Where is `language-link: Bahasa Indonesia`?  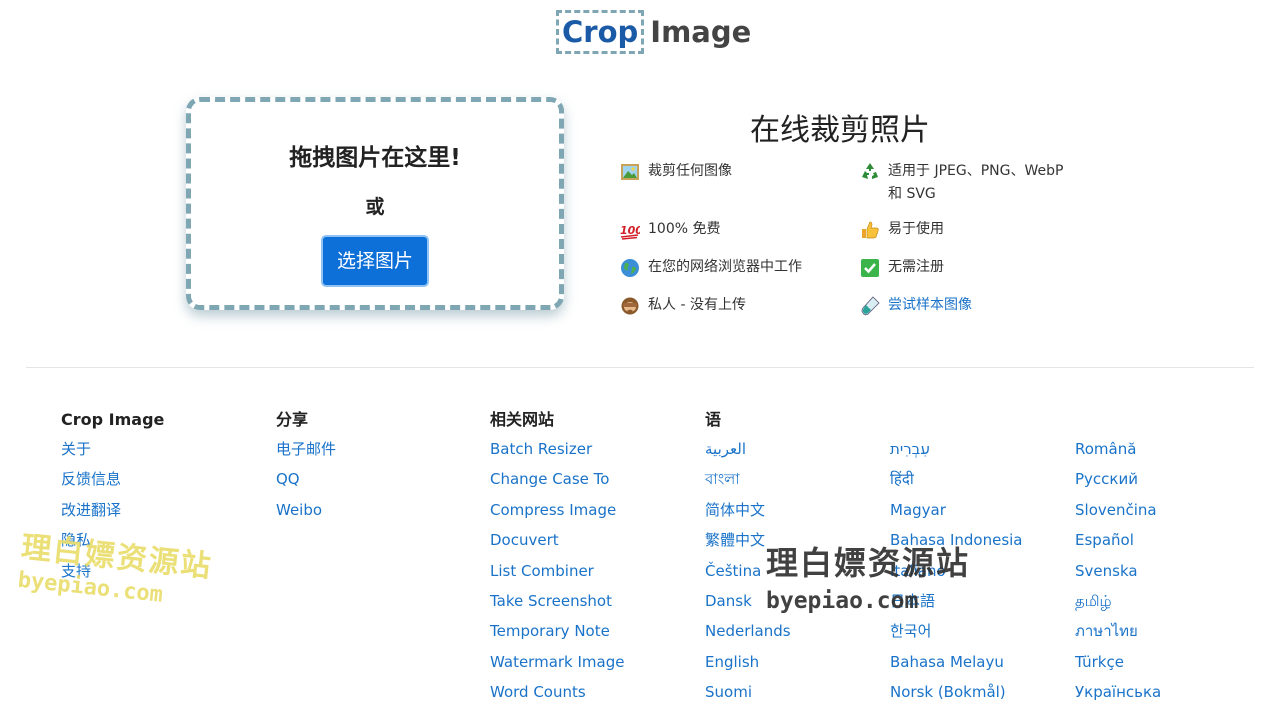 language-link: Bahasa Indonesia is located at coordinates (956, 540).